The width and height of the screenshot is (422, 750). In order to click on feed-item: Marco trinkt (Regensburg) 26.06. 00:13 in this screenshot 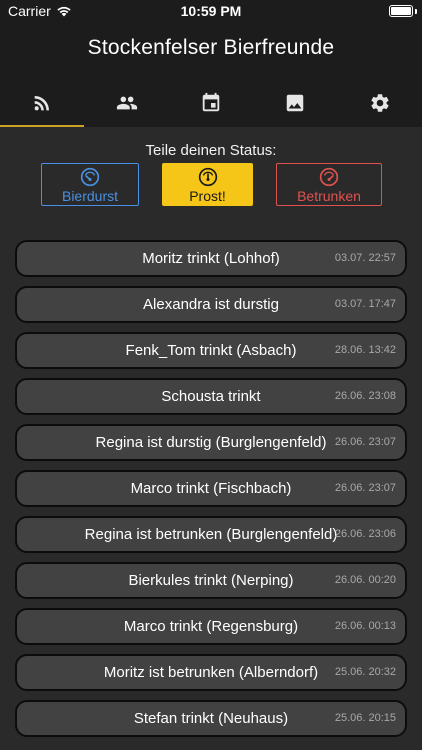, I will do `click(211, 626)`.